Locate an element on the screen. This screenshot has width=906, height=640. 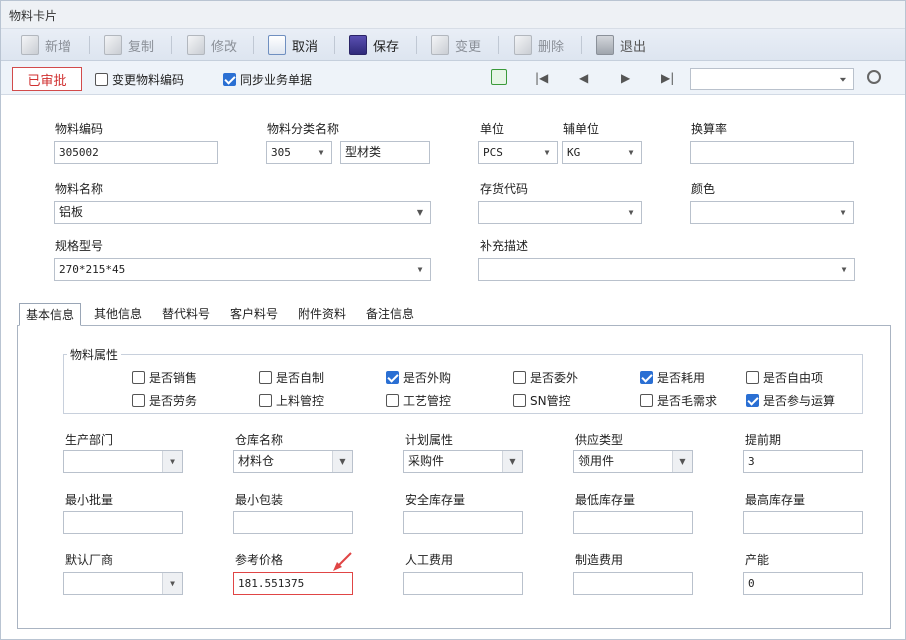
attribute-checkbox: 是否耗用 is located at coordinates (672, 377).